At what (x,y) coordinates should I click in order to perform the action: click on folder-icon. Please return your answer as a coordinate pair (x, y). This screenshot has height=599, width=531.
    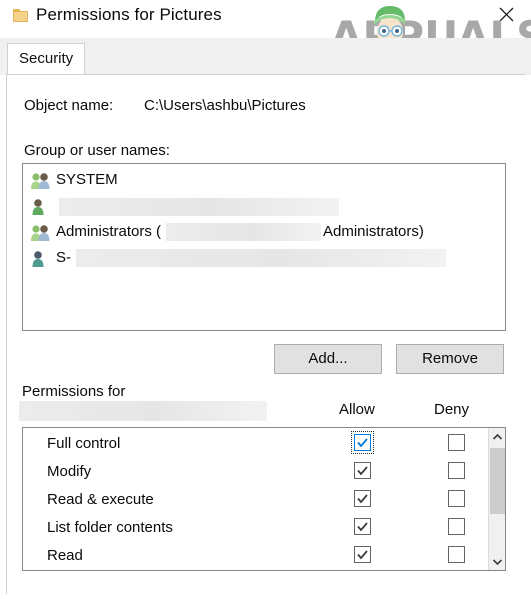
    Looking at the image, I should click on (20, 15).